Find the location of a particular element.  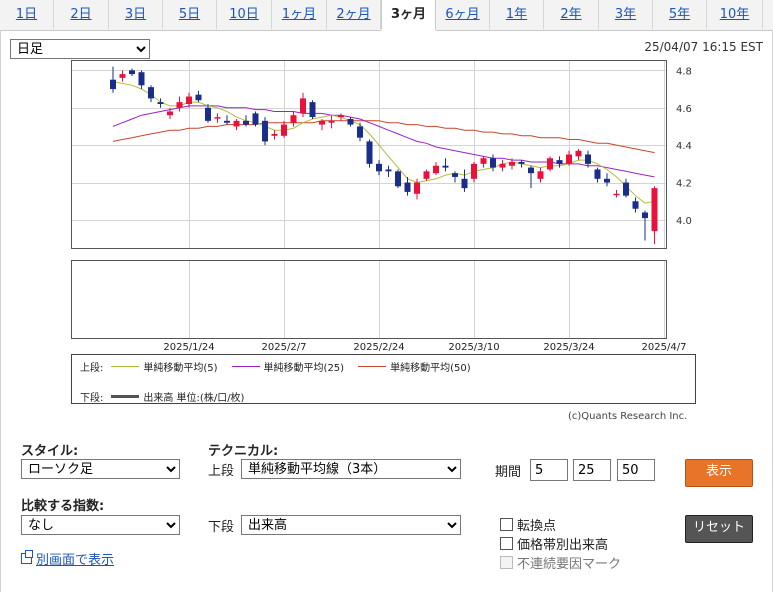

x-tick-label: 2025/3/10 is located at coordinates (473, 347).